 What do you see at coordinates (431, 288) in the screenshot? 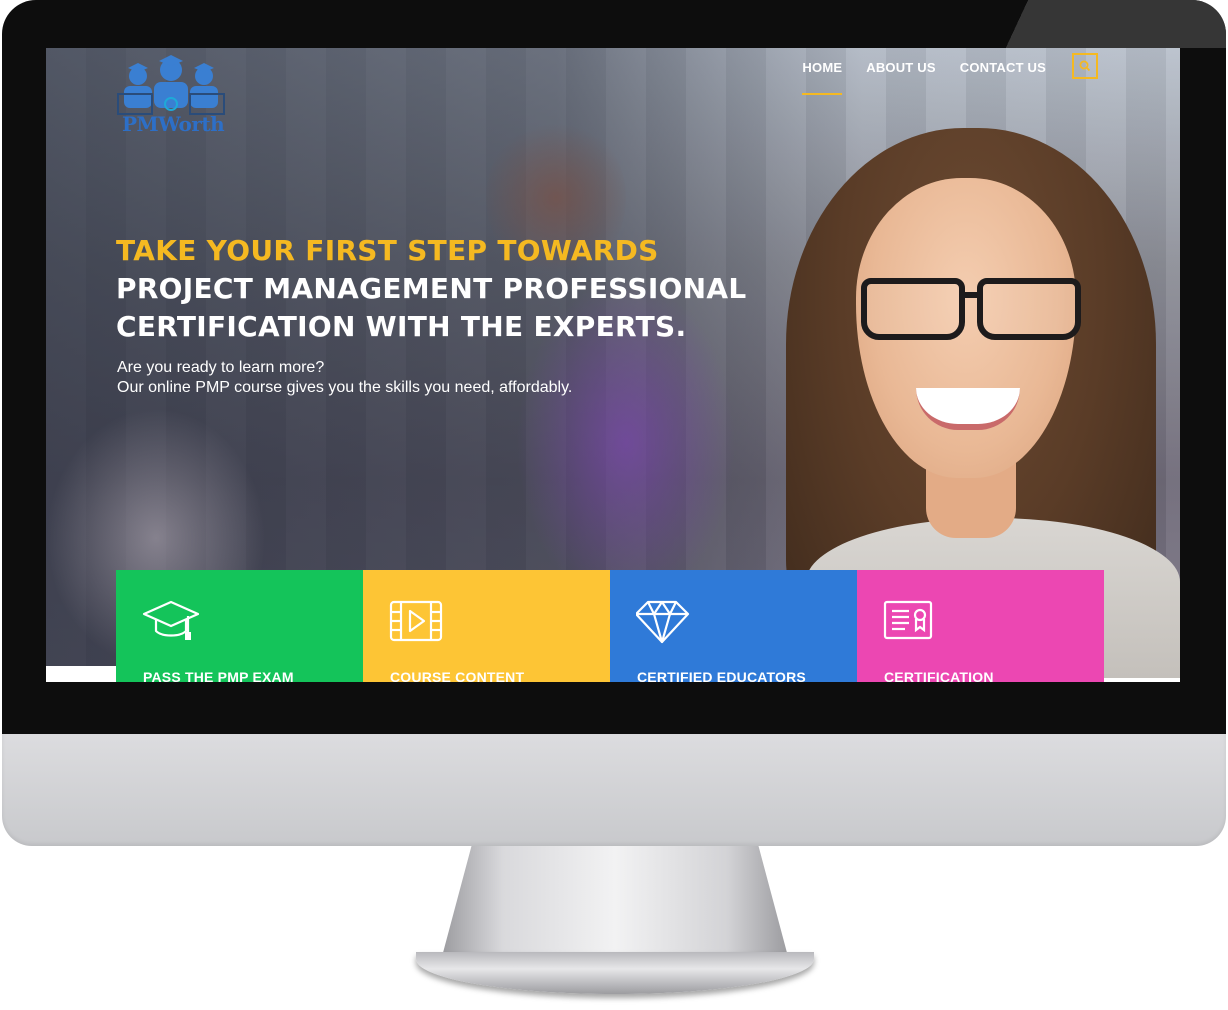
I see `headline-line-2: PROJECT MANAGEMENT PROFESSIONAL` at bounding box center [431, 288].